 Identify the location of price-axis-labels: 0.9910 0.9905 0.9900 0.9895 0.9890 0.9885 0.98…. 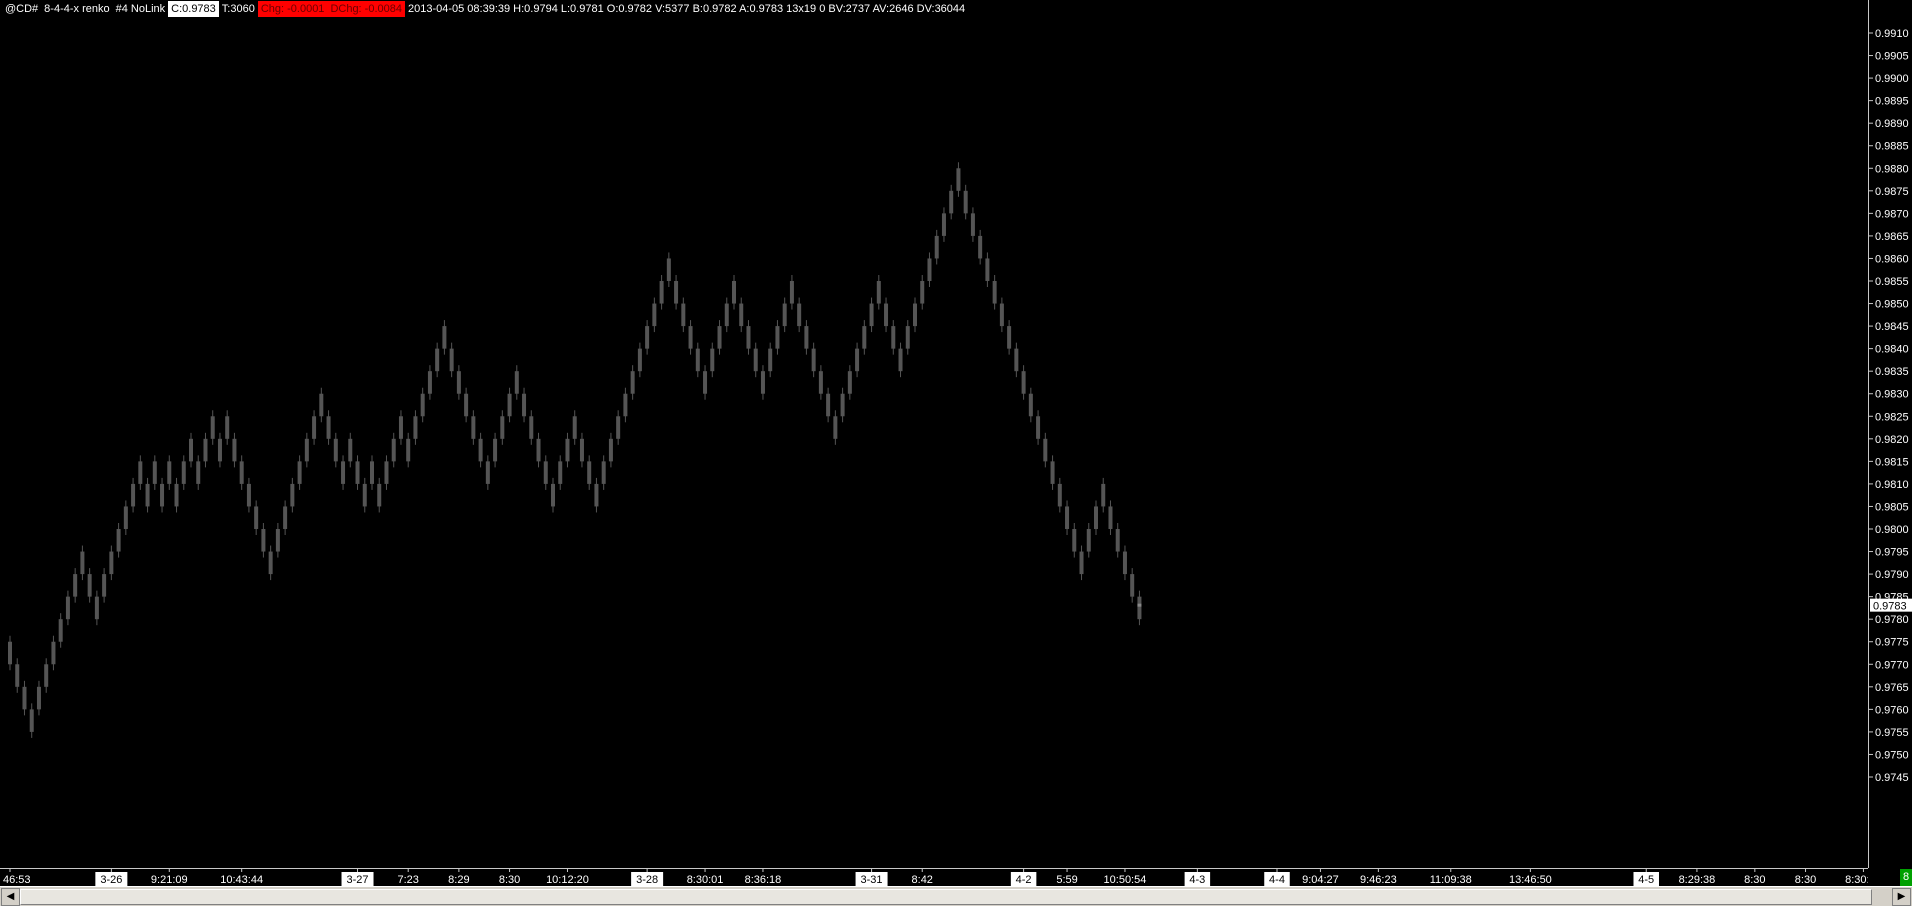
(1890, 406).